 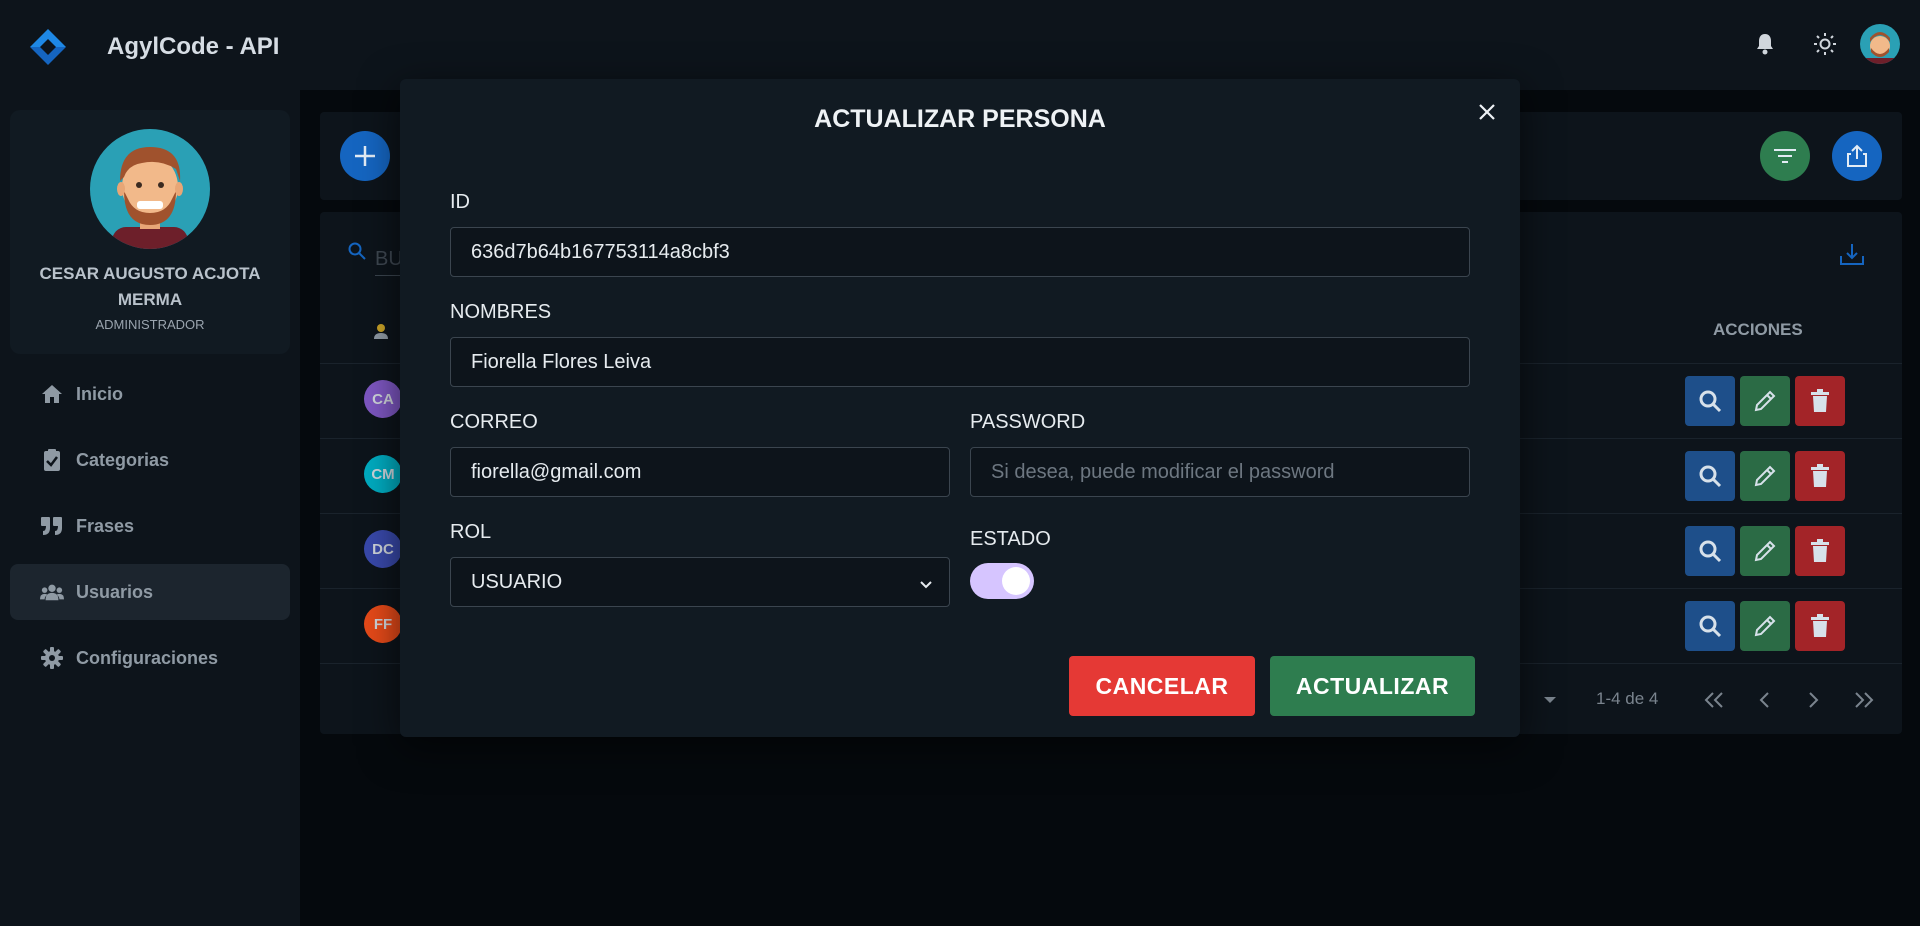 I want to click on pagination-range: 1-4 de 4, so click(x=1627, y=698).